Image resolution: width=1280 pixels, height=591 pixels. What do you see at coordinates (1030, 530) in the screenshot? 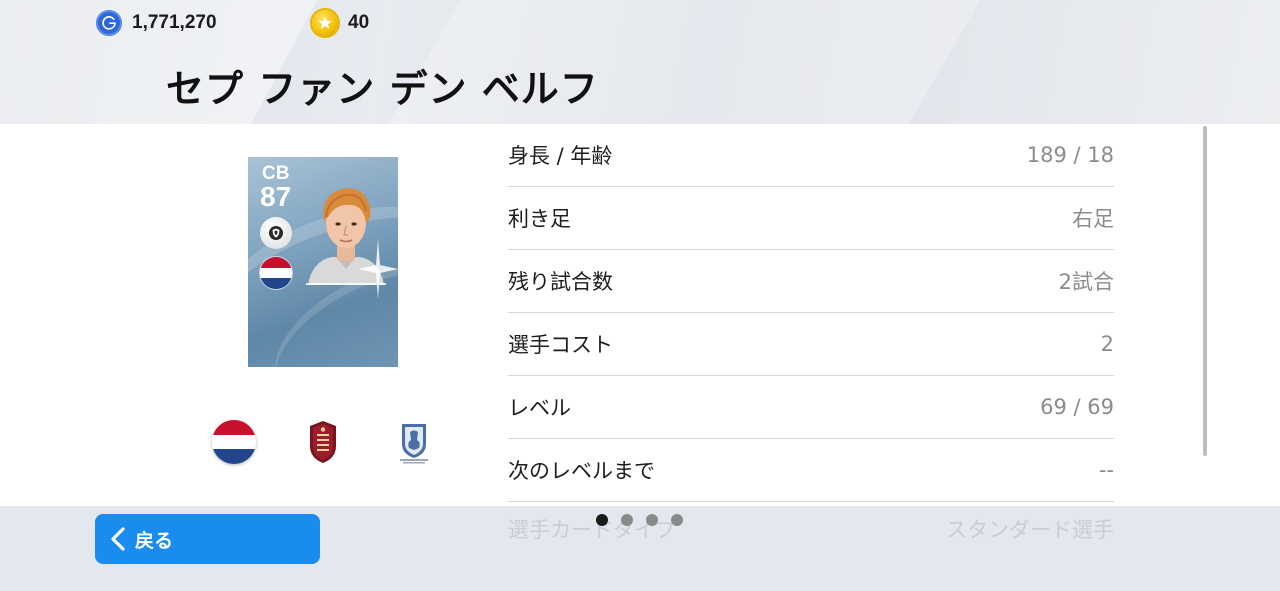
I see `stat-value: スタンダード選手` at bounding box center [1030, 530].